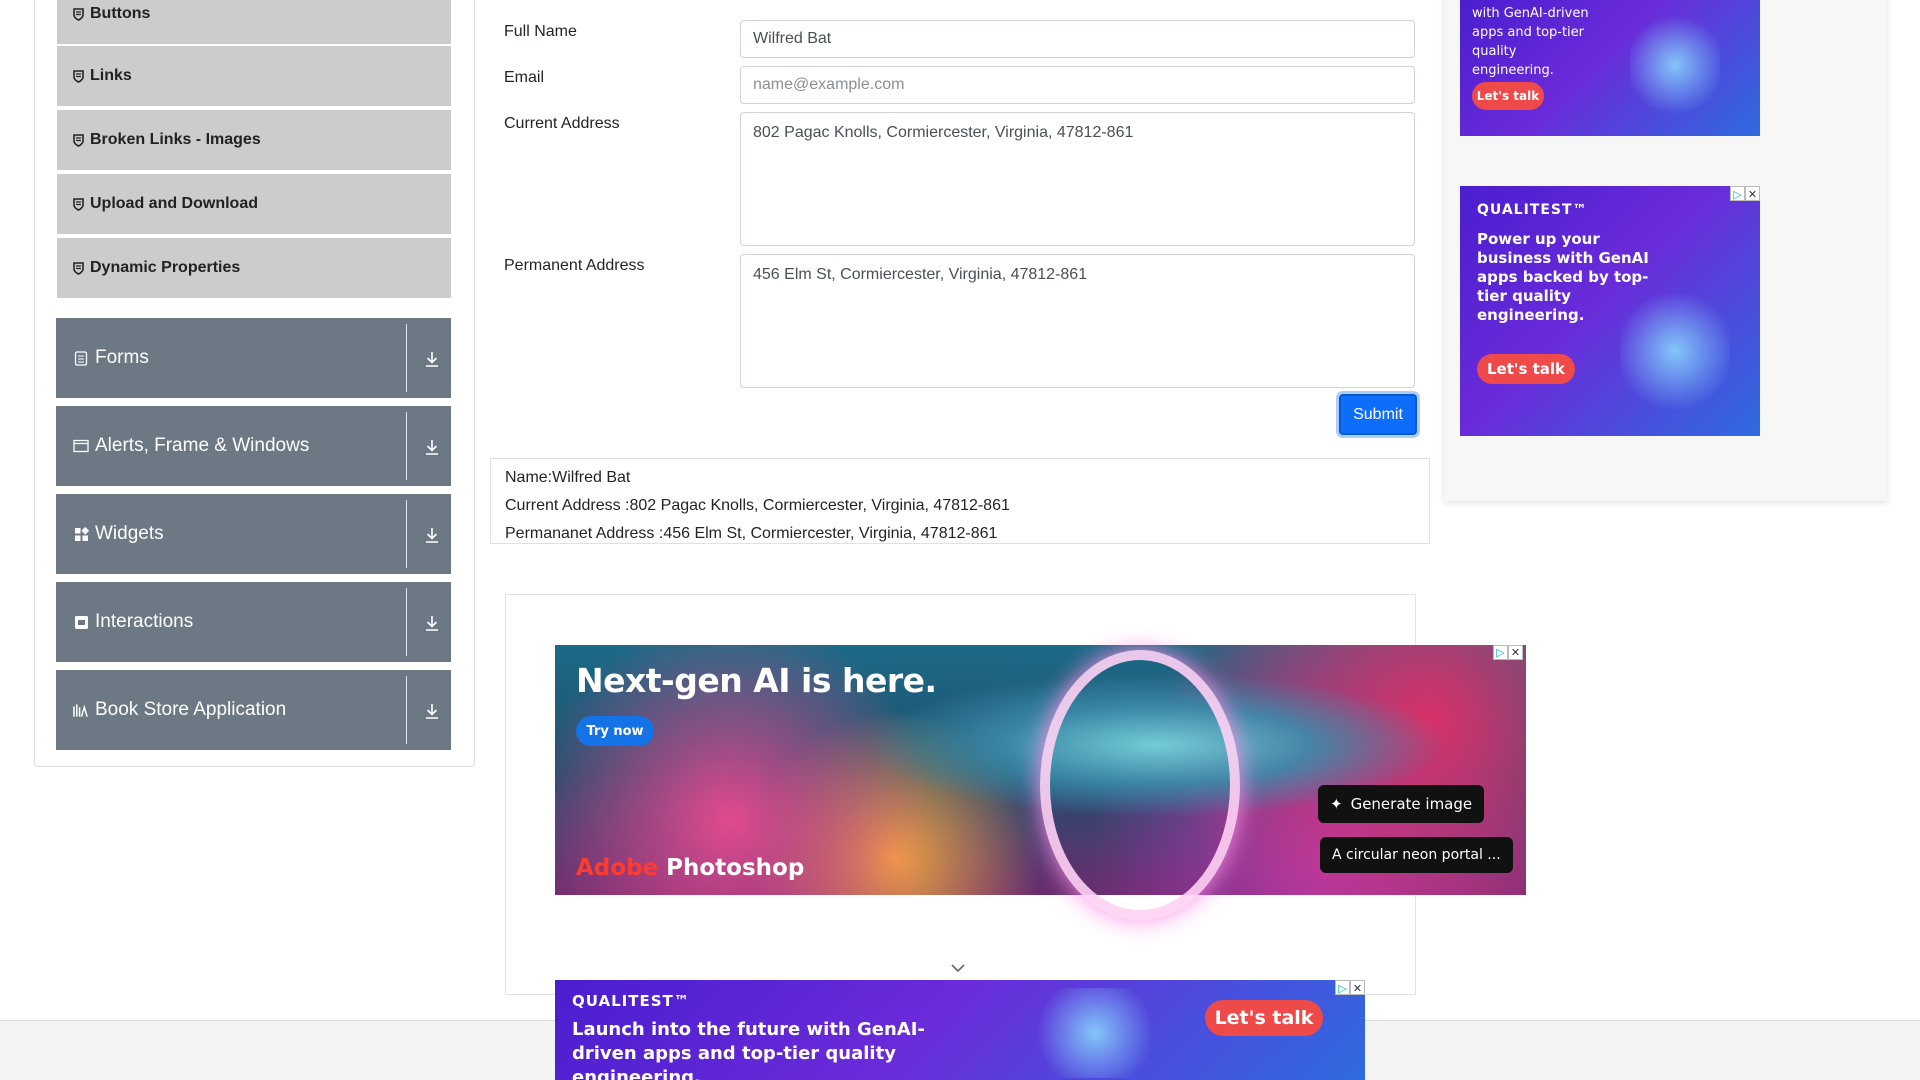 The height and width of the screenshot is (1080, 1920). I want to click on current-address-label: Current Address, so click(562, 123).